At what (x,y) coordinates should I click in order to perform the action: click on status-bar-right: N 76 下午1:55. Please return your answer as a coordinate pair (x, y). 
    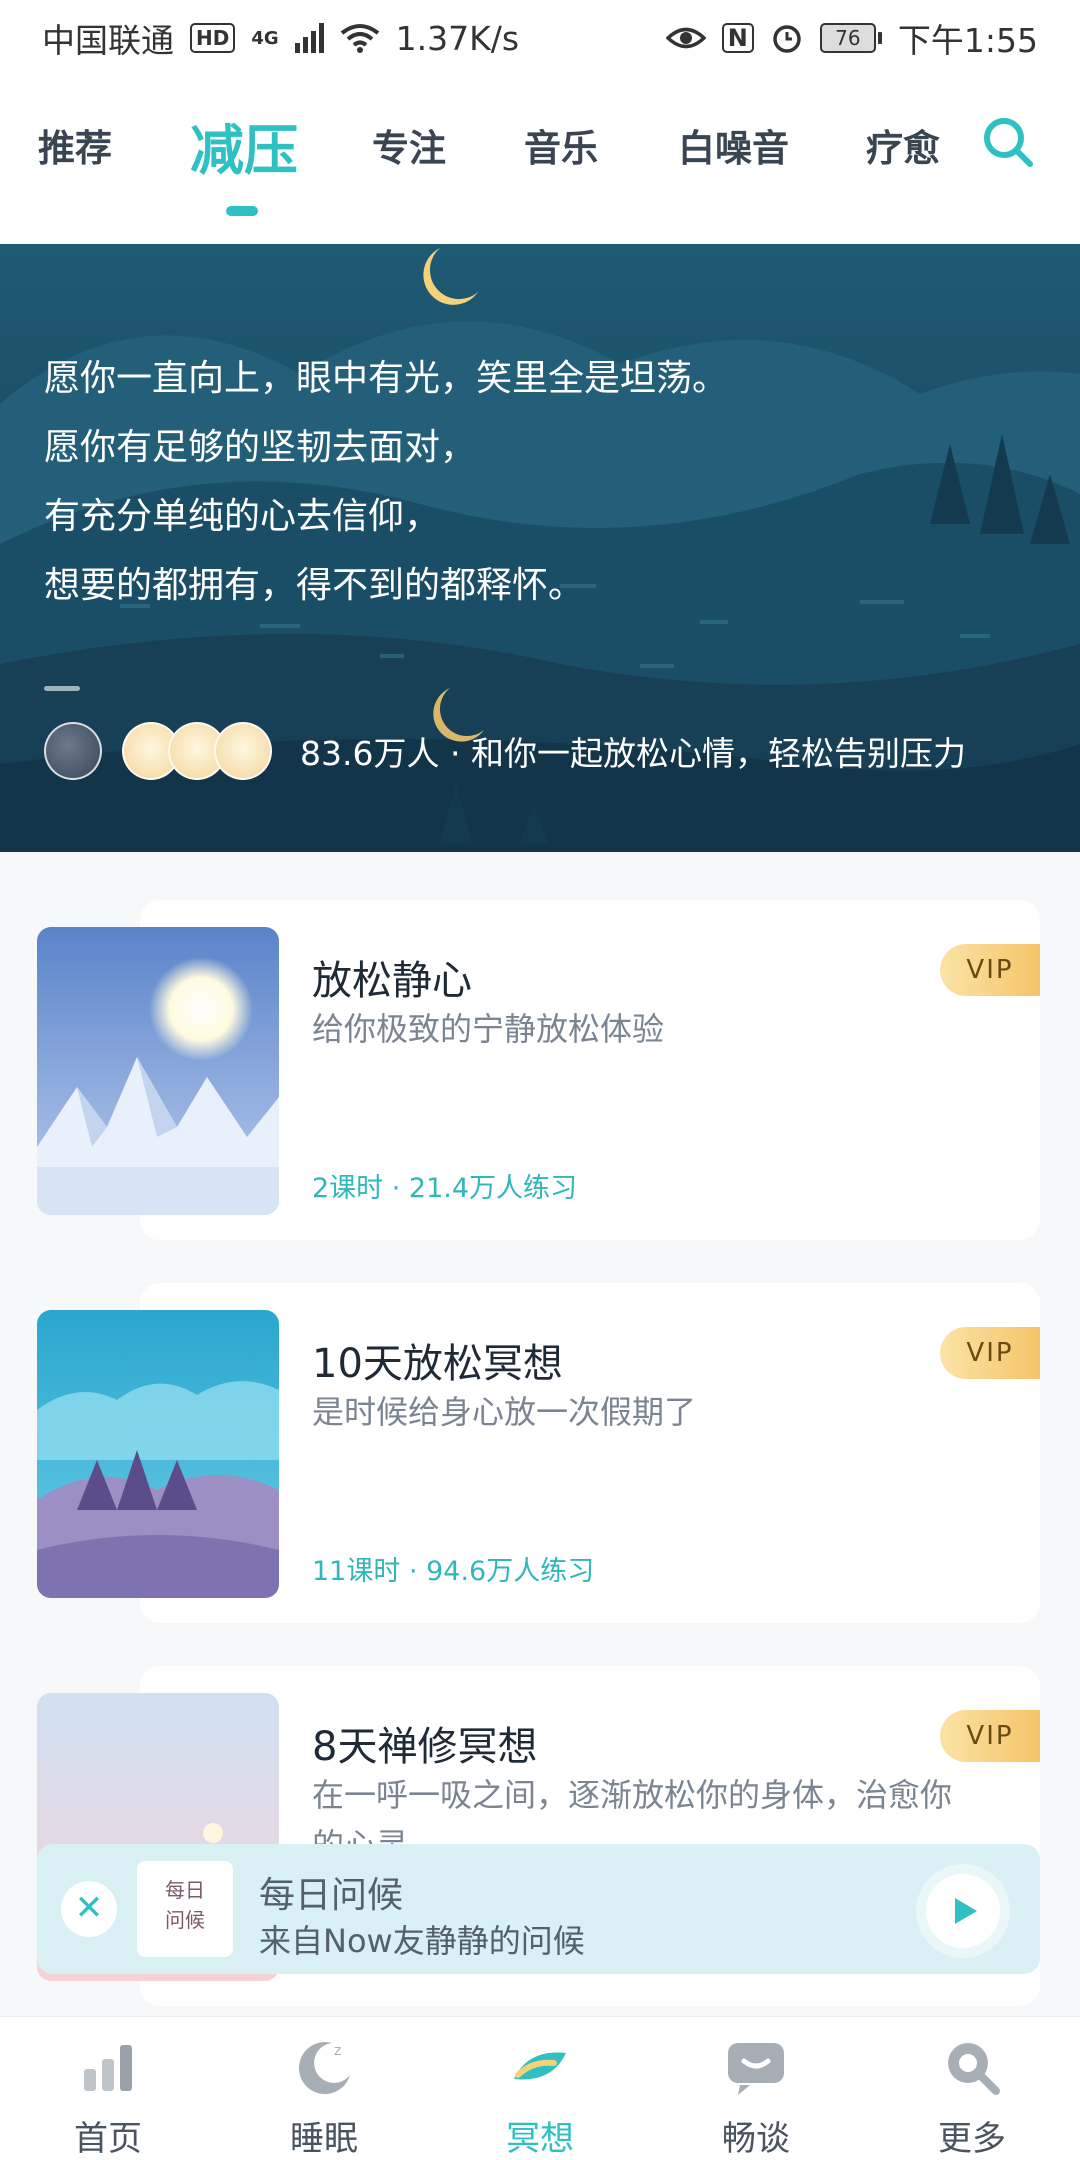
    Looking at the image, I should click on (851, 38).